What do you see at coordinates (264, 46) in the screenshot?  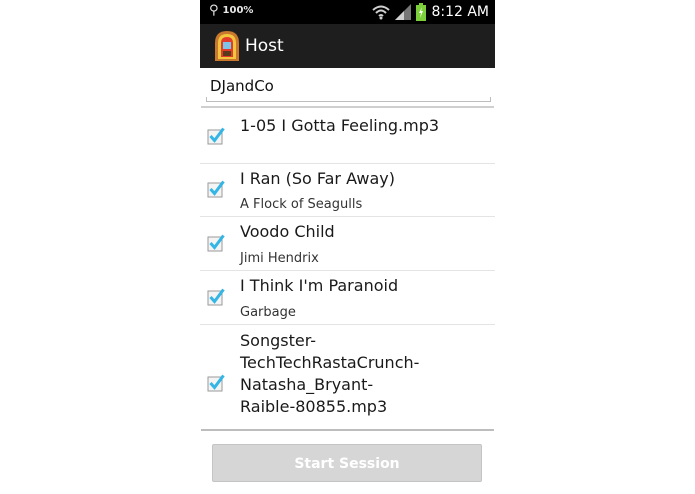 I see `page-title: Host` at bounding box center [264, 46].